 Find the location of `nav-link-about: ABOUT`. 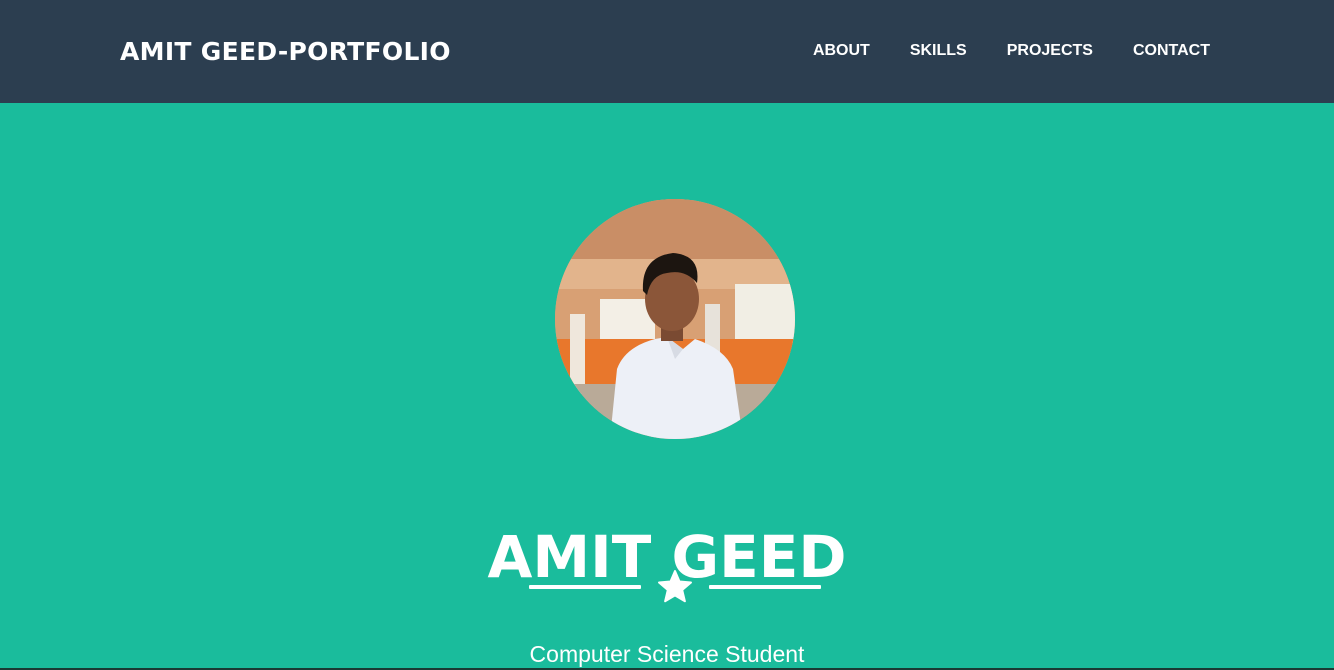

nav-link-about: ABOUT is located at coordinates (841, 51).